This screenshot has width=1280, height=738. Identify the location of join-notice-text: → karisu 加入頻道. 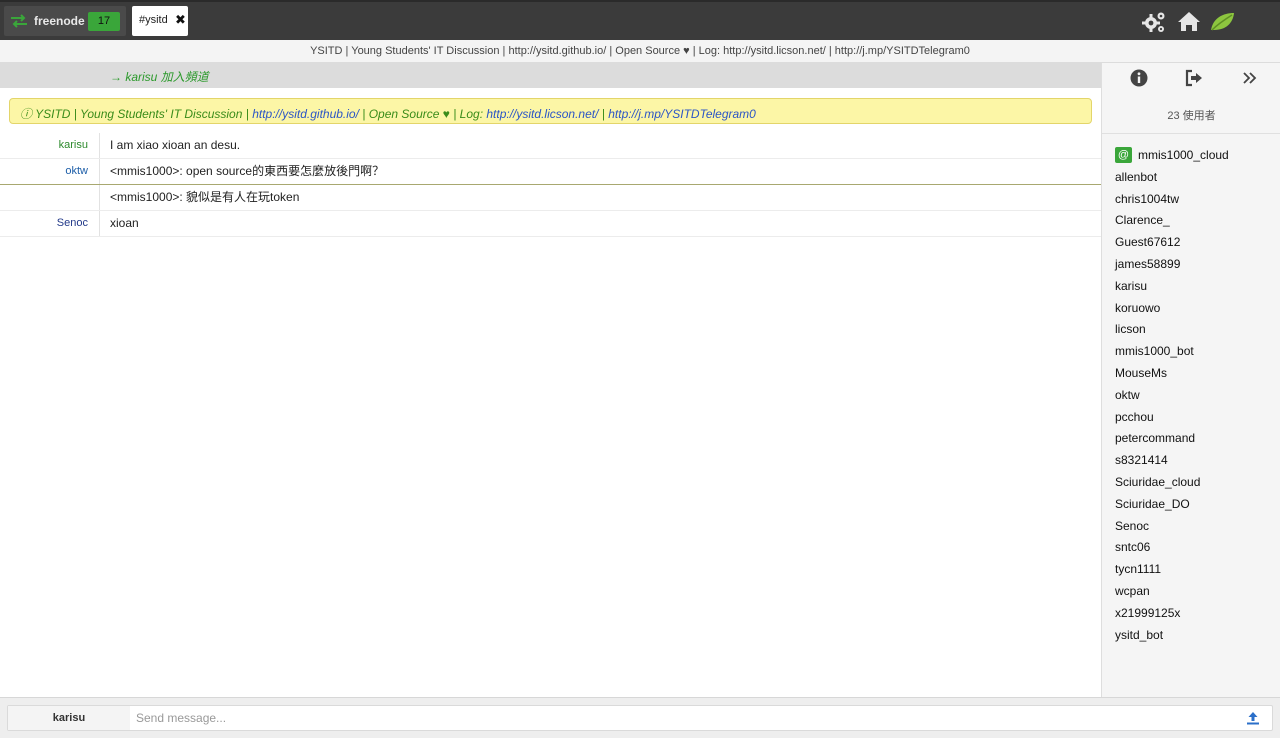
(159, 77).